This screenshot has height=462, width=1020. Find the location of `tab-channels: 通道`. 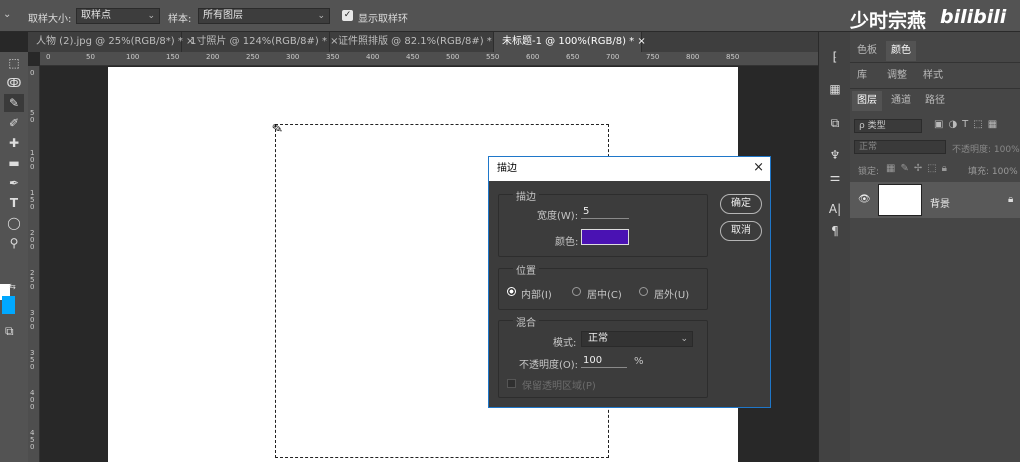

tab-channels: 通道 is located at coordinates (901, 101).